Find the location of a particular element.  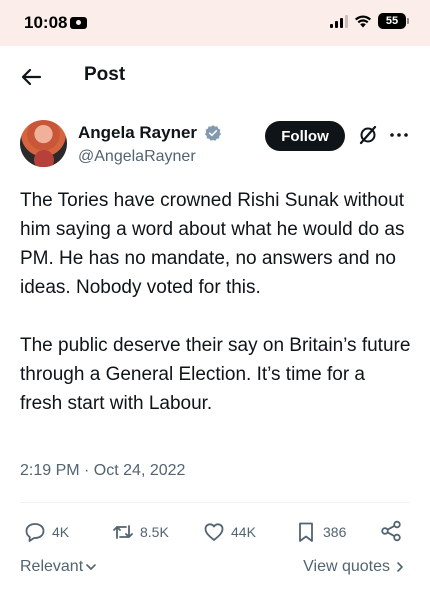

bookmark-count: 386 is located at coordinates (335, 532).